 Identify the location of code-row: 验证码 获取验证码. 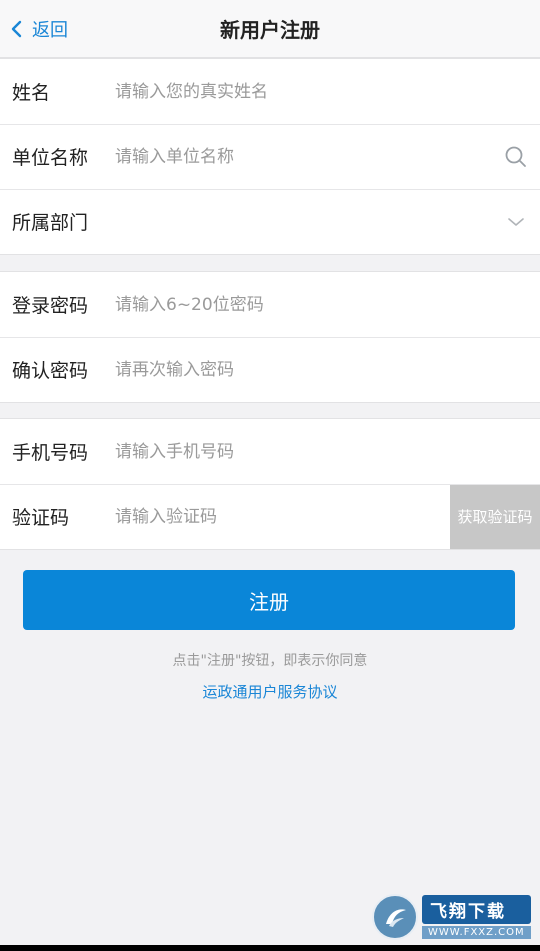
(270, 516).